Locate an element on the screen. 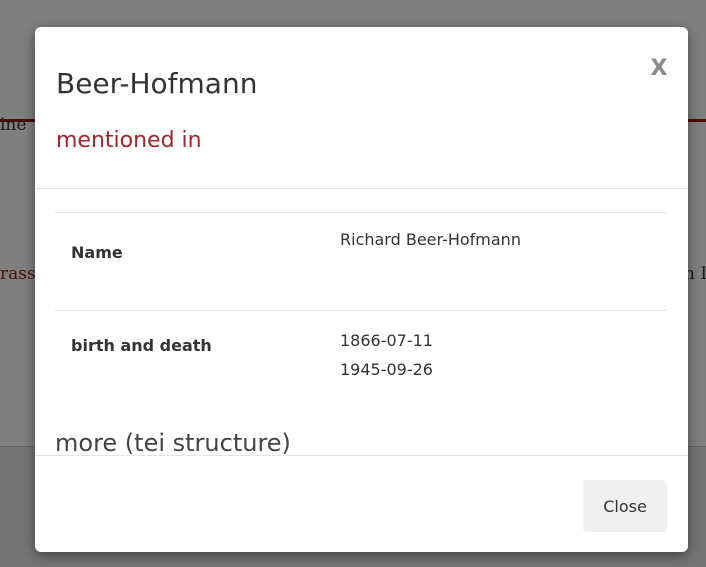  name-label: Name is located at coordinates (197, 261).